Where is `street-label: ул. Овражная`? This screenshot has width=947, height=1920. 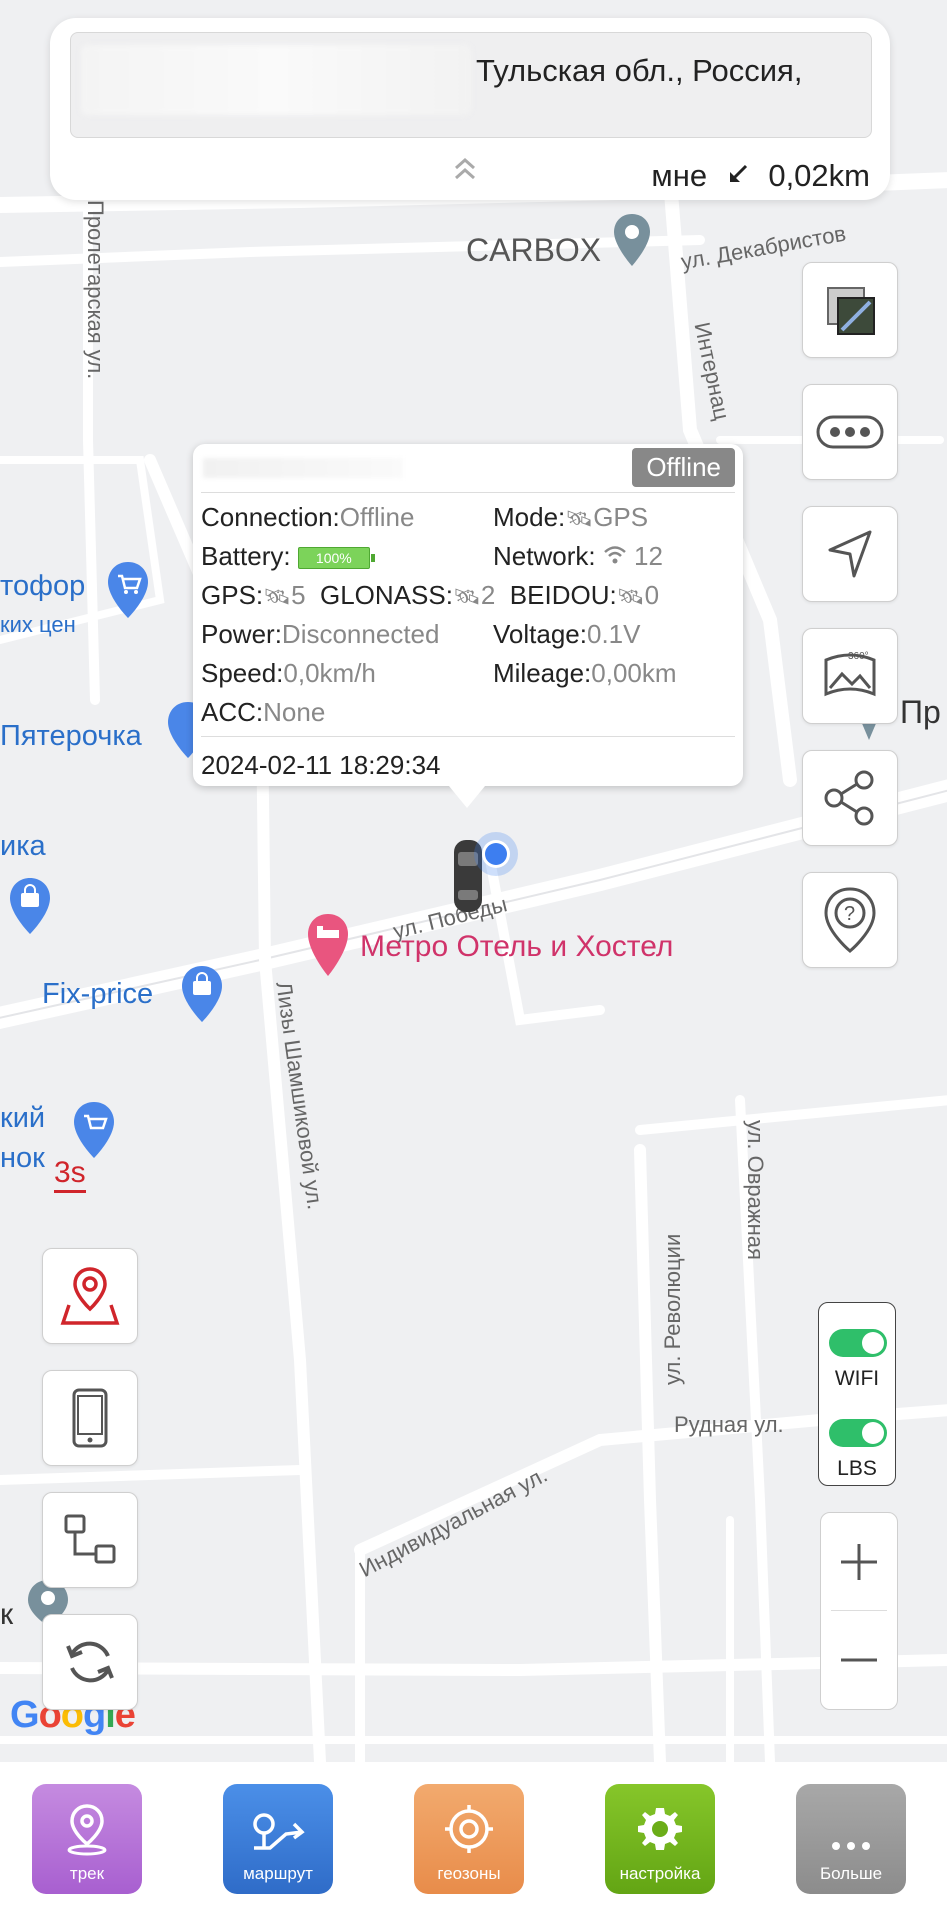
street-label: ул. Овражная is located at coordinates (755, 1190).